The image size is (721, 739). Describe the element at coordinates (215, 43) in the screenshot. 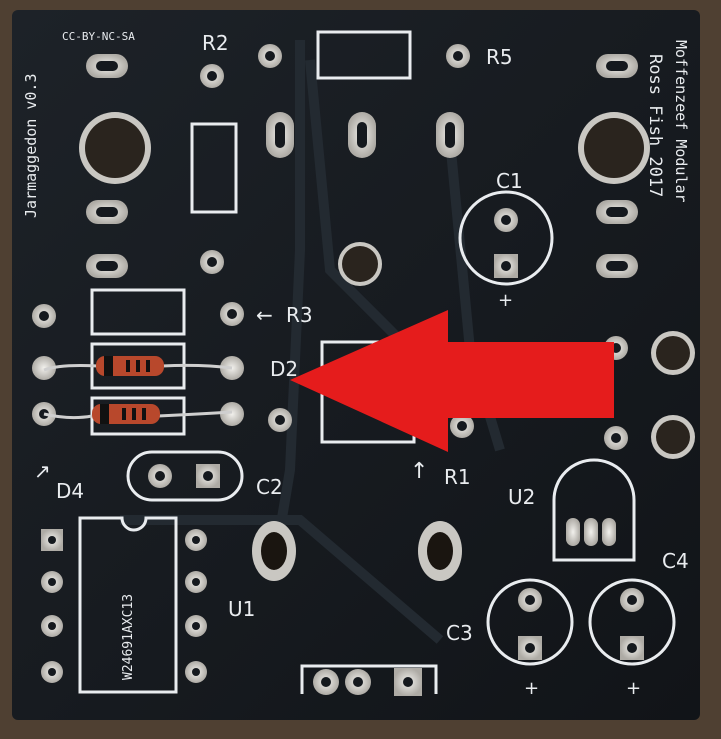

I see `label-r2: R2` at that location.